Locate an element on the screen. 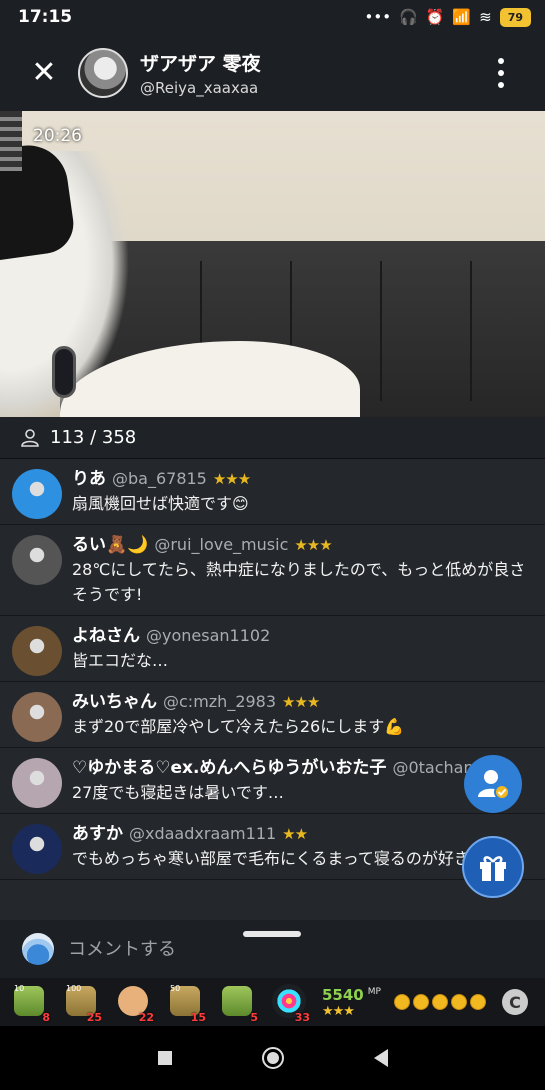 This screenshot has width=545, height=1090. video-frame-chain is located at coordinates (11, 141).